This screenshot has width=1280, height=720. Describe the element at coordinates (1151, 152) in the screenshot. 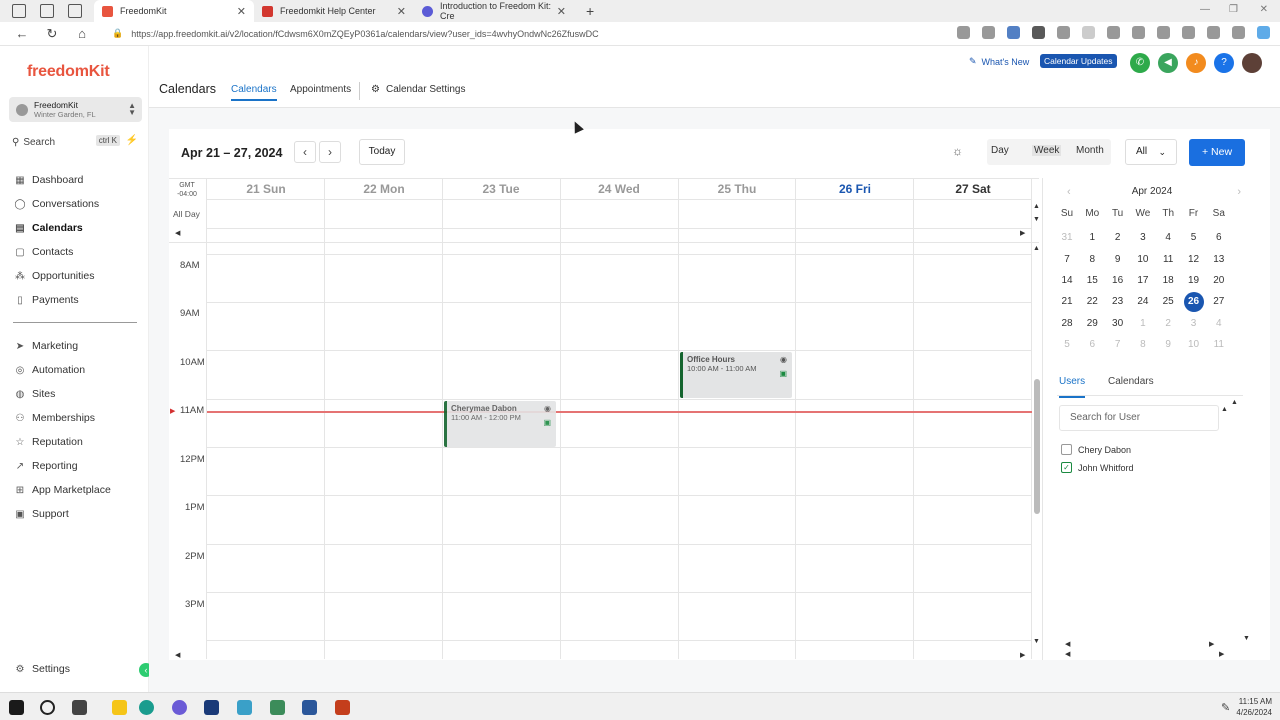

I see `filter-select: All ⌄` at that location.